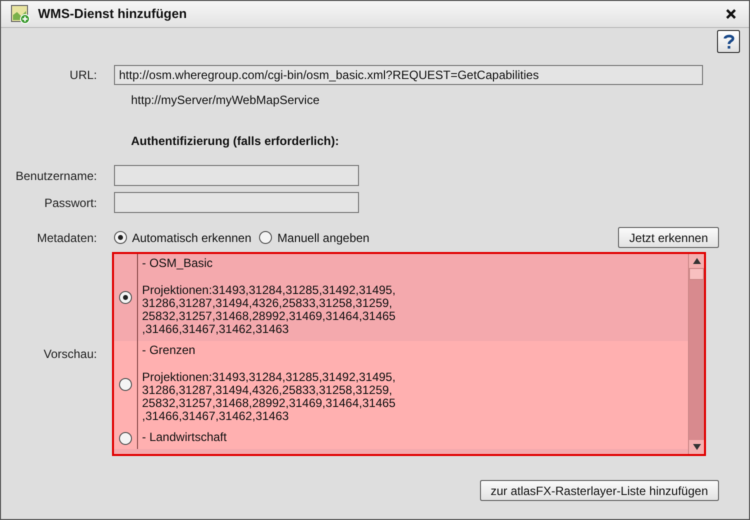 Image resolution: width=750 pixels, height=520 pixels. Describe the element at coordinates (235, 141) in the screenshot. I see `section-heading: Authentifizierung (falls erforderlich):` at that location.